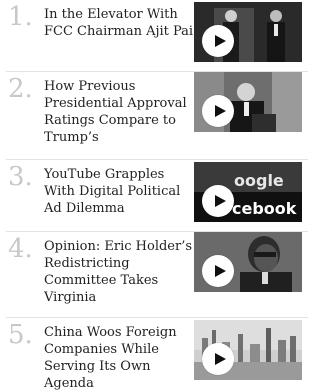 The height and width of the screenshot is (390, 320). What do you see at coordinates (20, 335) in the screenshot?
I see `rank-number: 5.` at bounding box center [20, 335].